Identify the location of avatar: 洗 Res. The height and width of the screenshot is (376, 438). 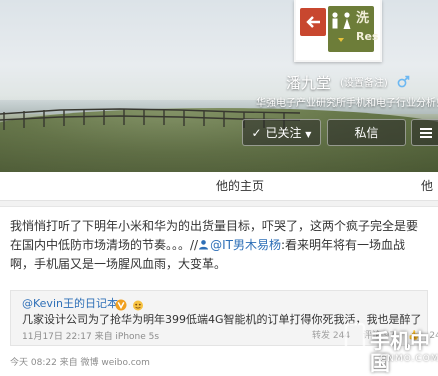
(338, 31).